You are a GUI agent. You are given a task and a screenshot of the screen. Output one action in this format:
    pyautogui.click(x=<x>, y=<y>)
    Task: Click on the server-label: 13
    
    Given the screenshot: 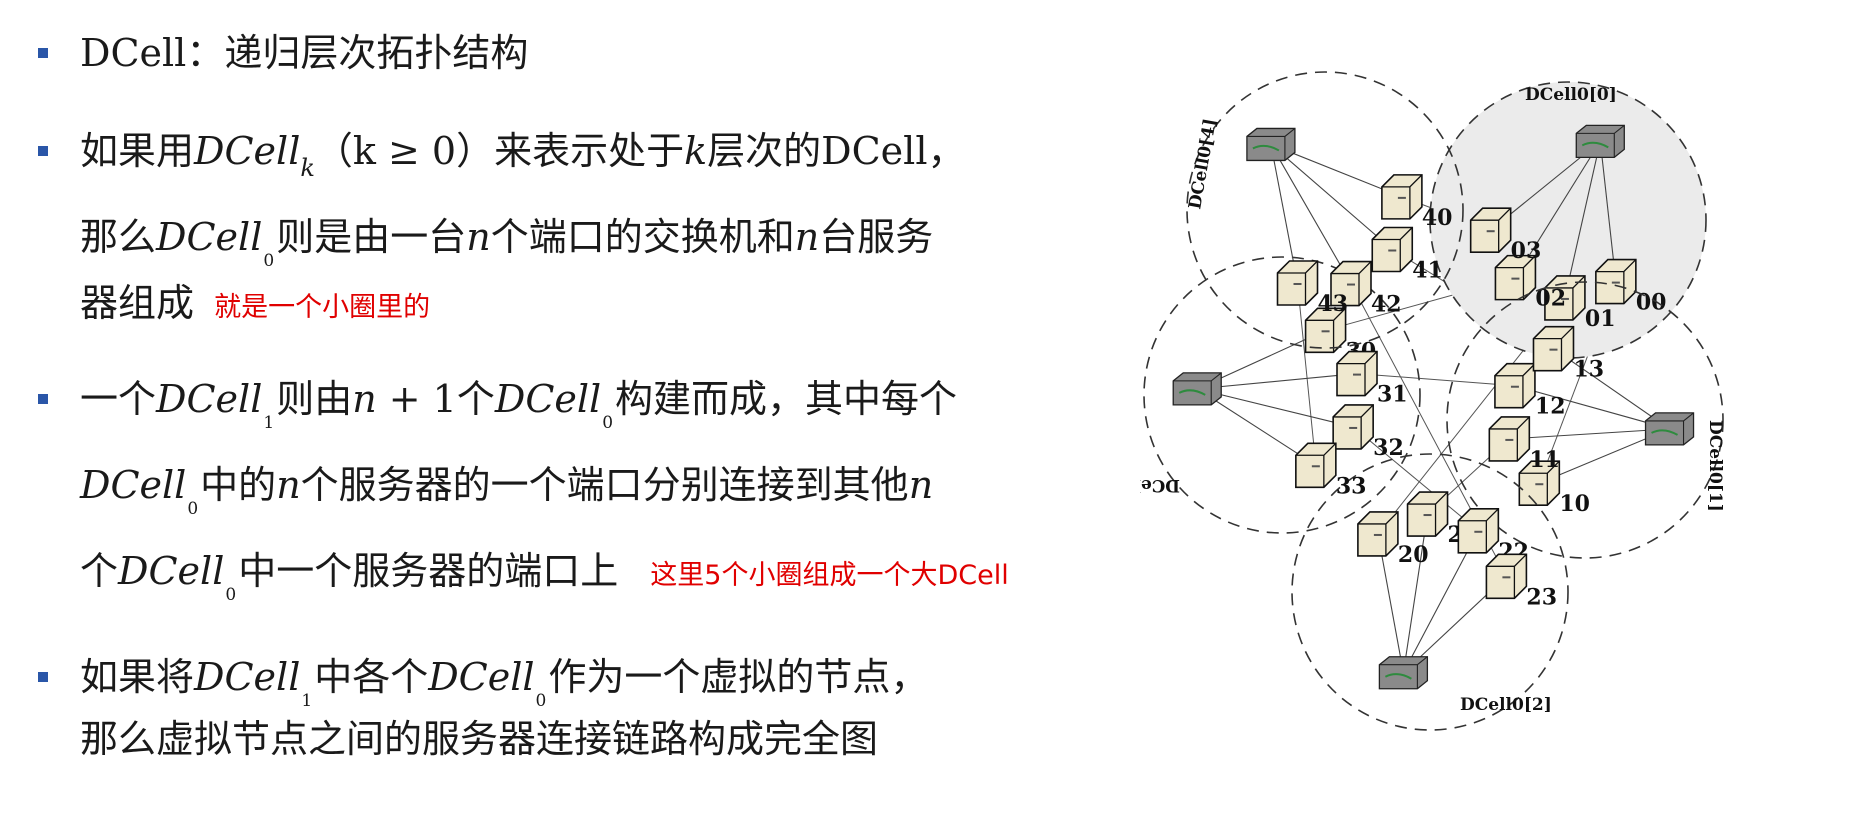 What is the action you would take?
    pyautogui.click(x=1588, y=370)
    